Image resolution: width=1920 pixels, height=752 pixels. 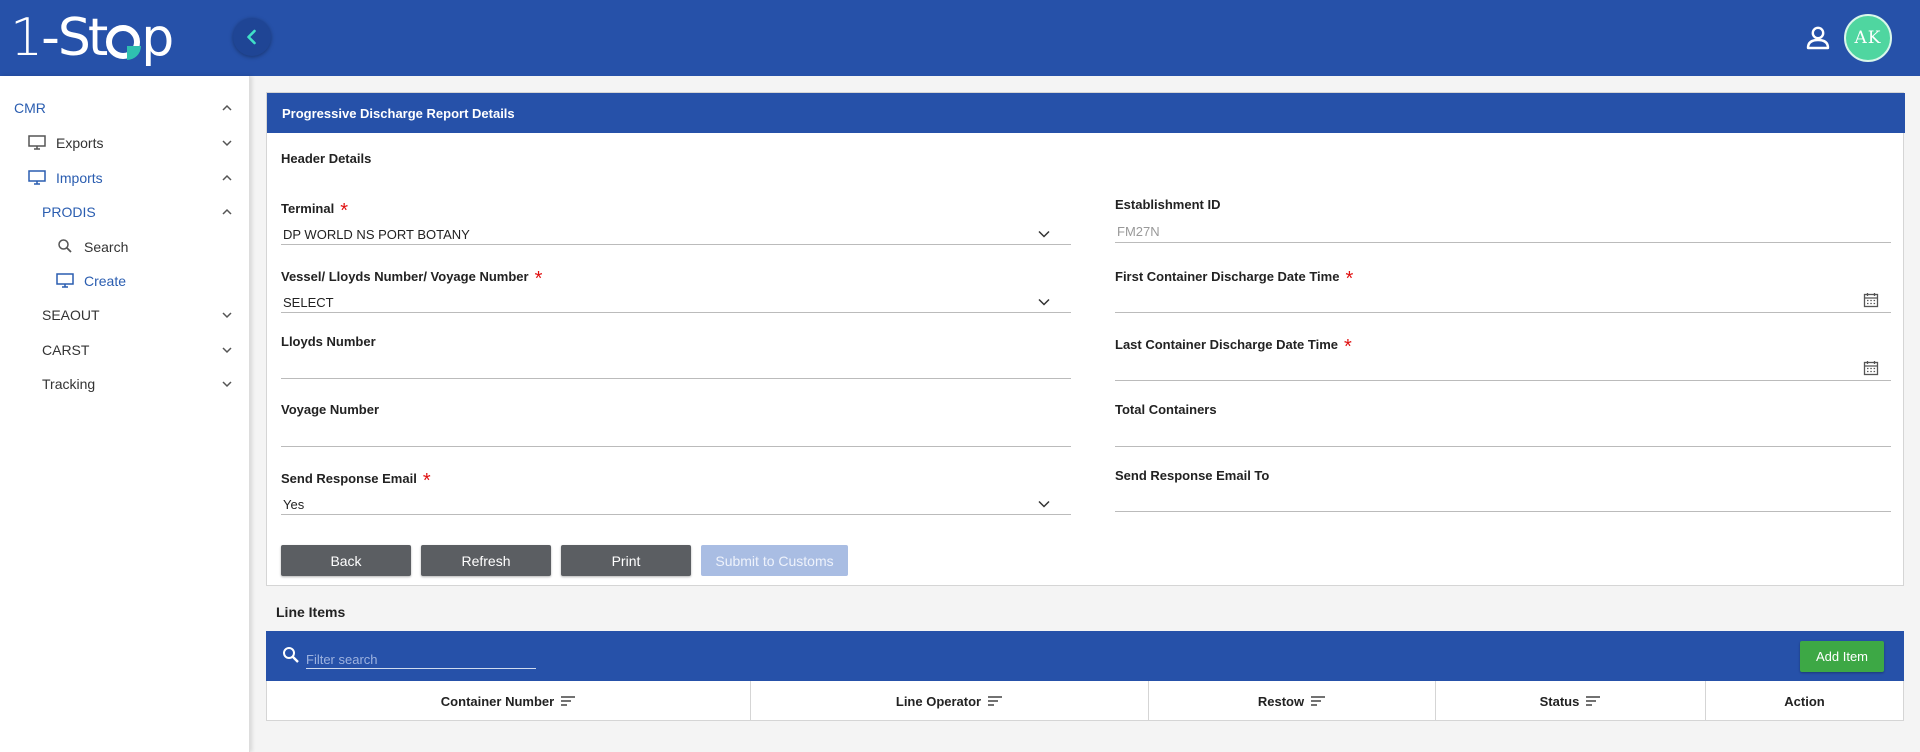 What do you see at coordinates (66, 350) in the screenshot?
I see `sidebar-item-label: CARST` at bounding box center [66, 350].